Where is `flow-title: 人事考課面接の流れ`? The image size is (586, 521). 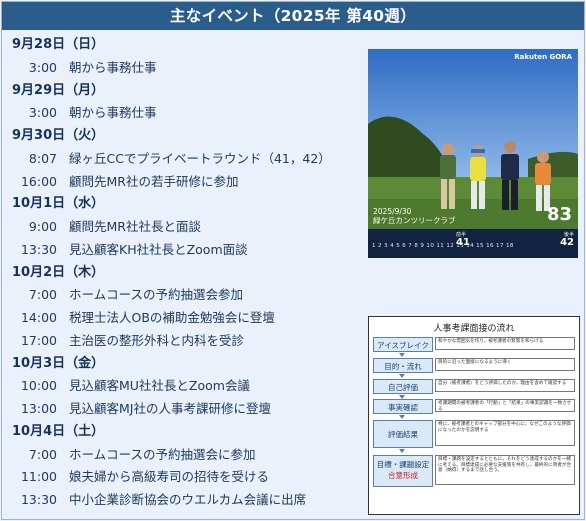 flow-title: 人事考課面接の流れ is located at coordinates (474, 329).